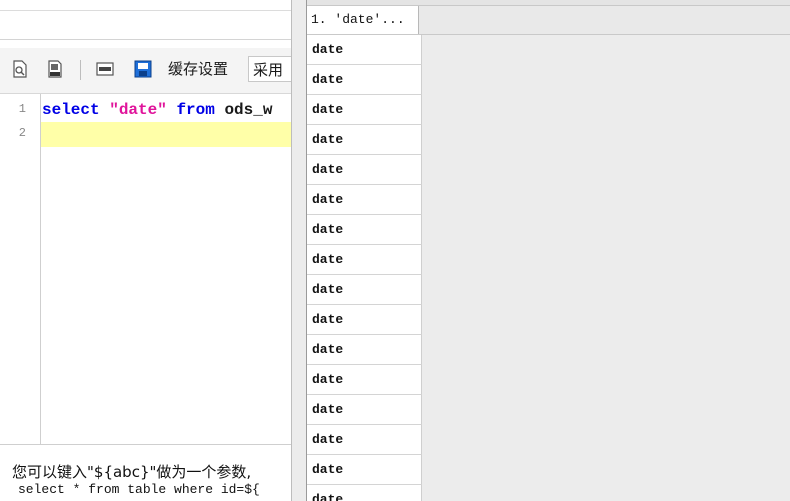 The height and width of the screenshot is (501, 790). I want to click on save-cache-icon, so click(143, 69).